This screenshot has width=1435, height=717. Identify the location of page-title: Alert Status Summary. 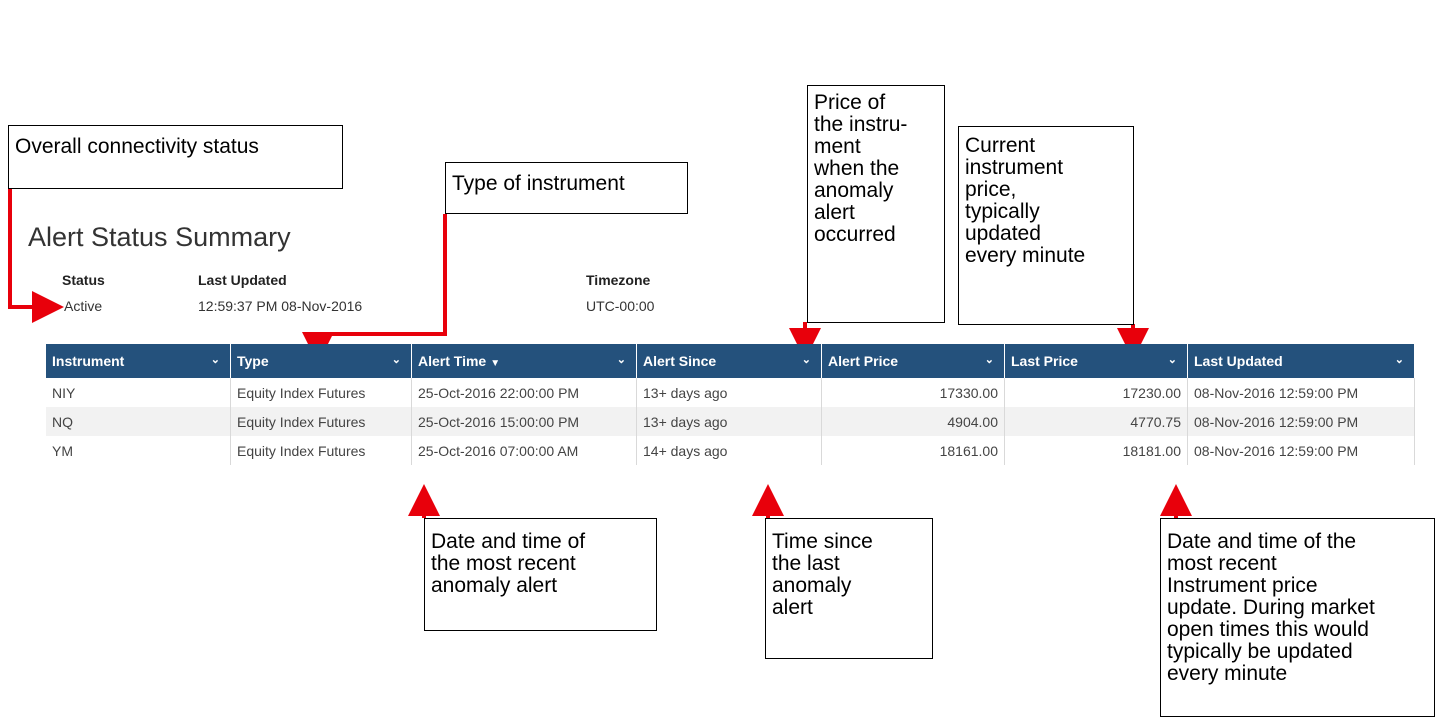
(159, 237).